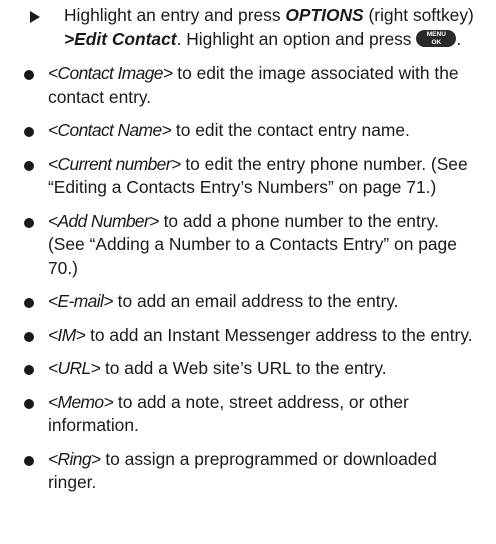 This screenshot has height=544, width=496. Describe the element at coordinates (436, 35) in the screenshot. I see `menu-key-top-text: MENU` at that location.